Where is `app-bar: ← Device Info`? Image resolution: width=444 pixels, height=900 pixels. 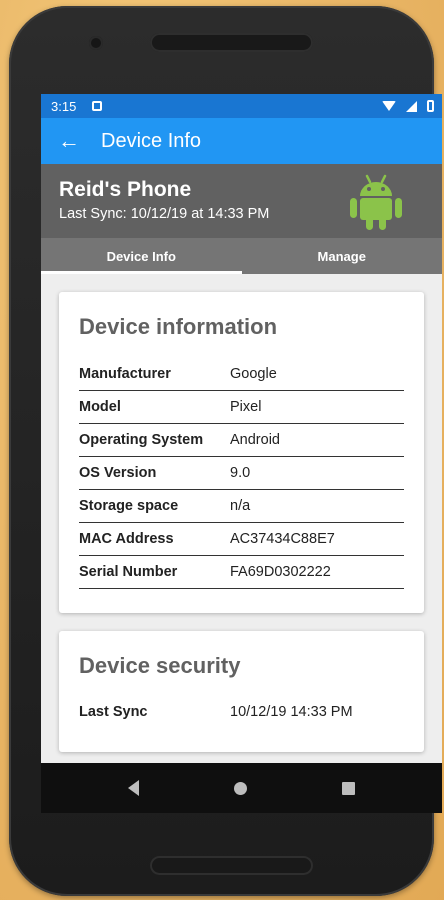
app-bar: ← Device Info is located at coordinates (241, 141).